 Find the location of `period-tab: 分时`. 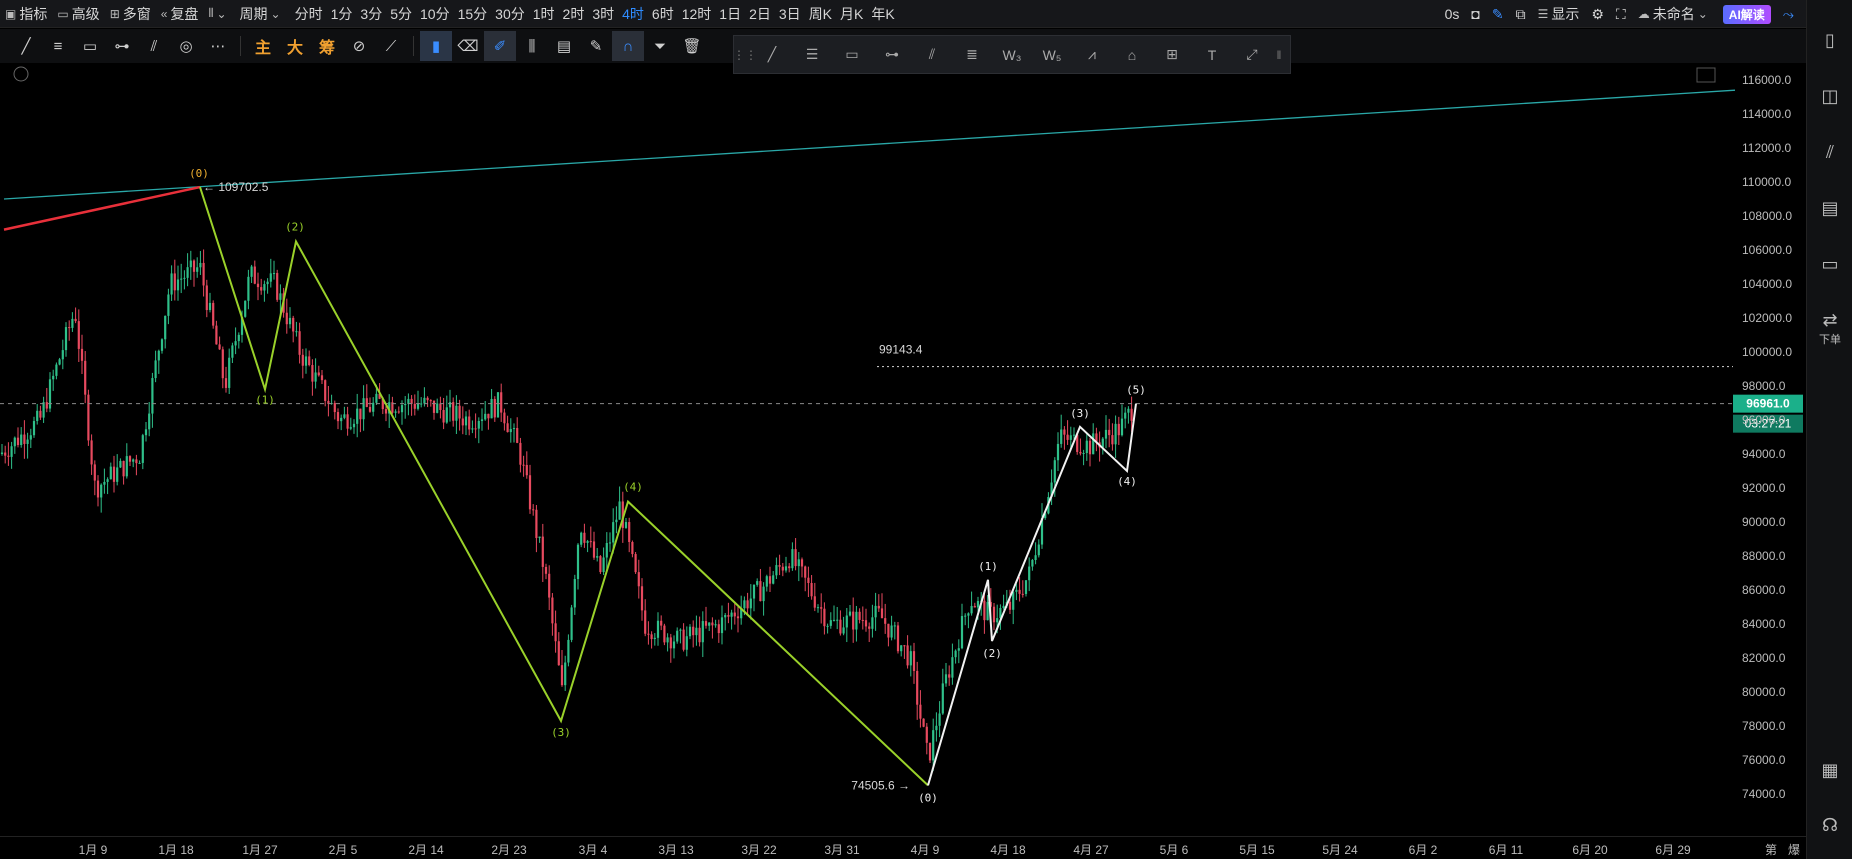

period-tab: 分时 is located at coordinates (313, 14).